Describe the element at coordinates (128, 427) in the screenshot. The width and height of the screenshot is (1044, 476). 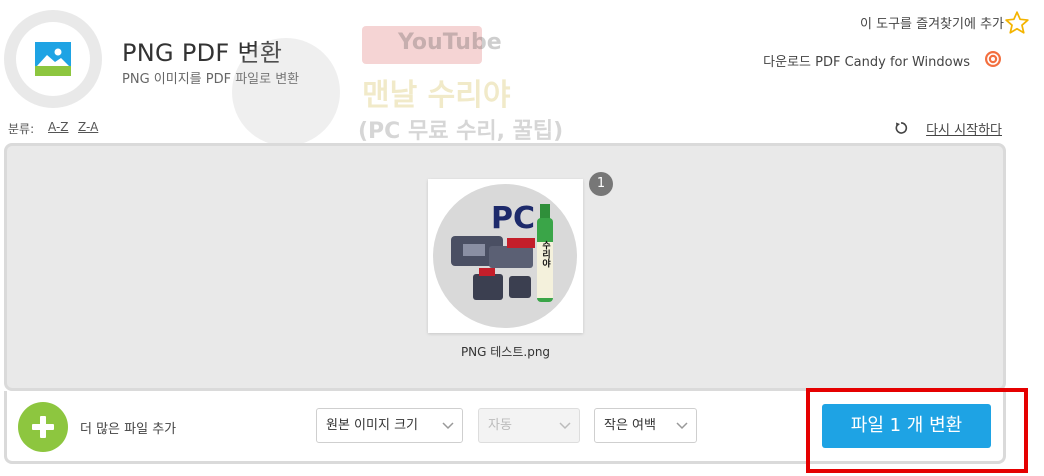
I see `add-files-label: 더 많은 파일 추가` at that location.